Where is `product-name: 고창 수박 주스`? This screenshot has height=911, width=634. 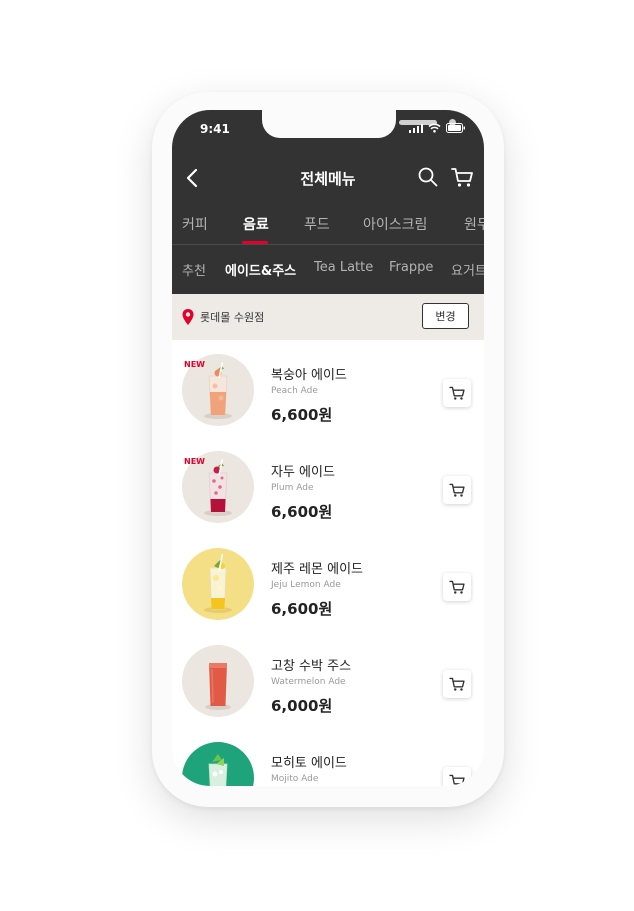
product-name: 고창 수박 주스 is located at coordinates (311, 666).